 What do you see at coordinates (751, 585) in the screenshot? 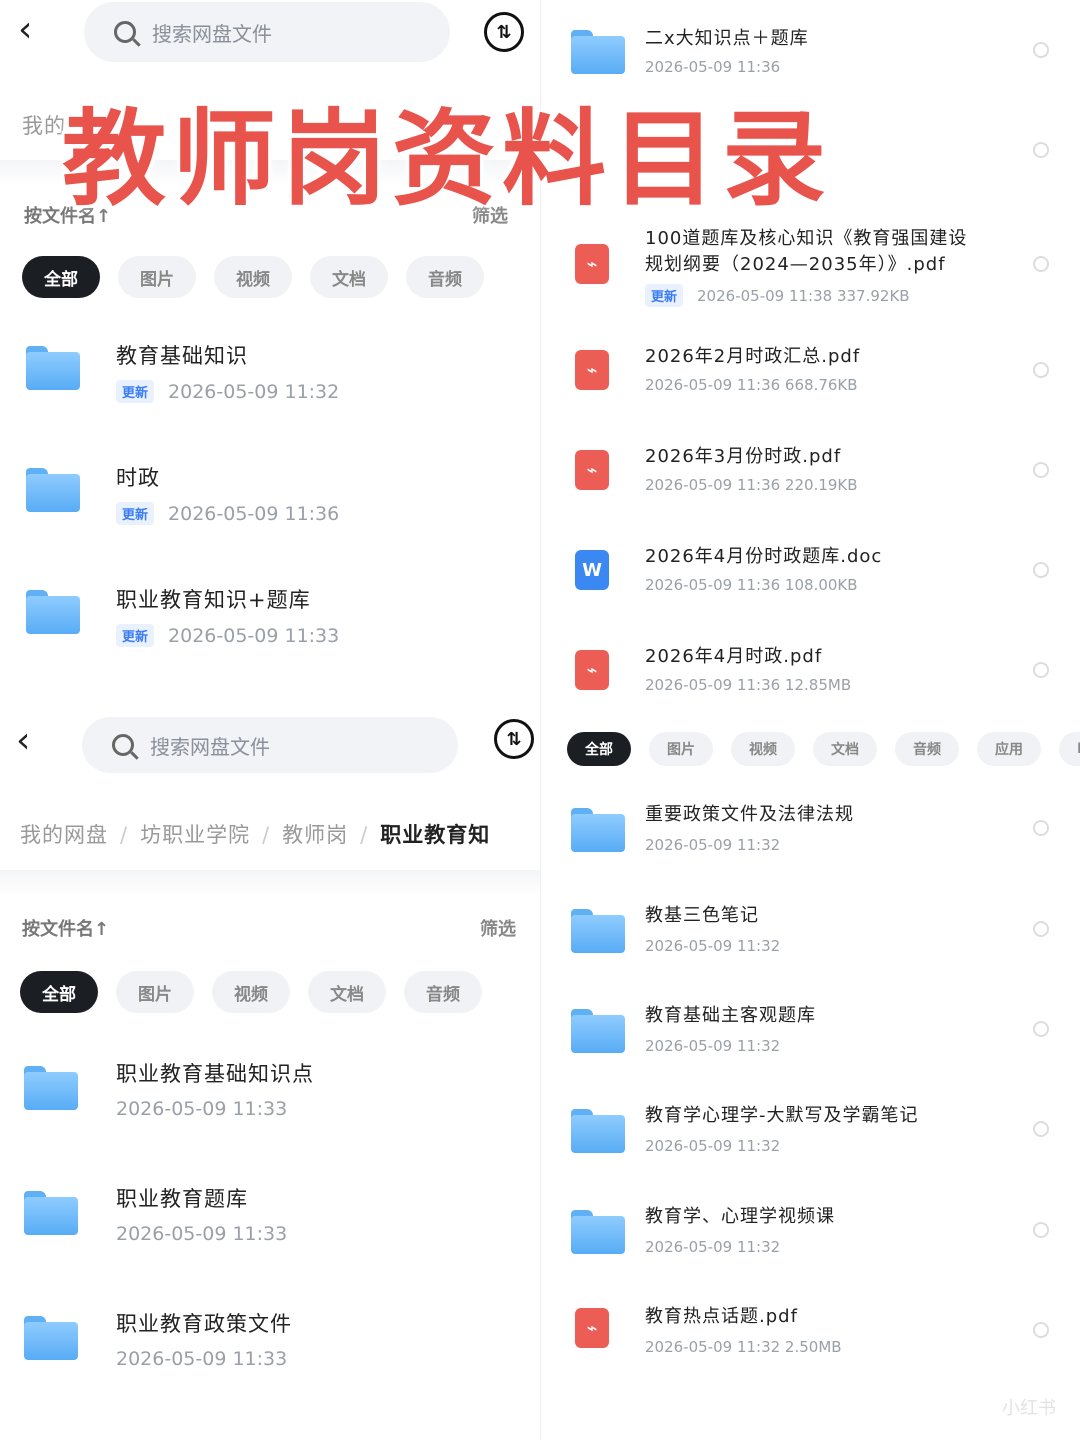
I see `file-time: 2026-05-09 11:36 108.00KB` at bounding box center [751, 585].